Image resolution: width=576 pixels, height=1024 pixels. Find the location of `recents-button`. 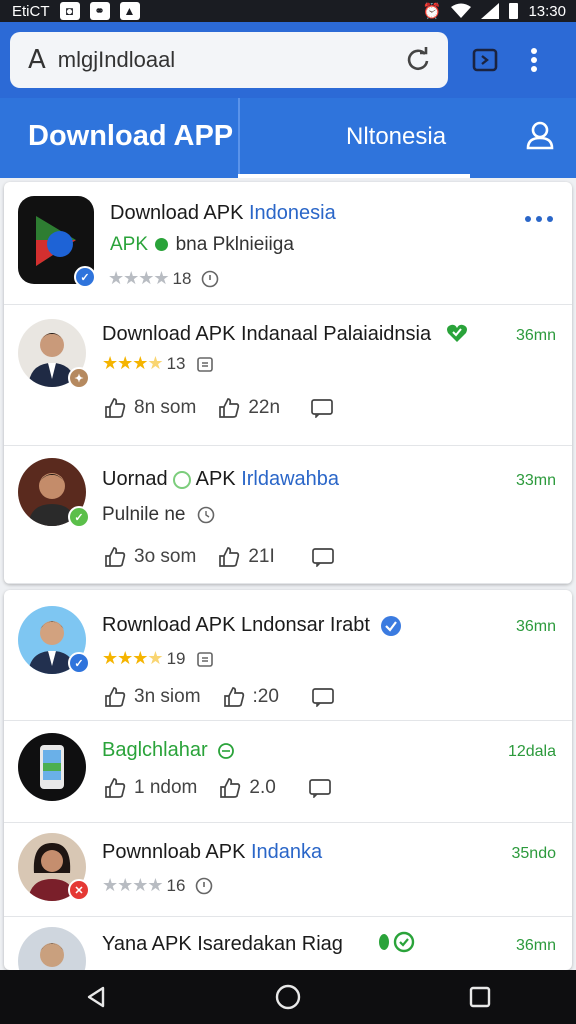

recents-button is located at coordinates (480, 997).